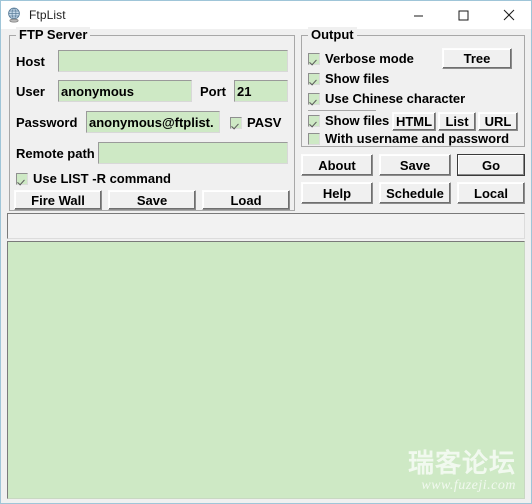 Image resolution: width=532 pixels, height=504 pixels. What do you see at coordinates (236, 123) in the screenshot?
I see `pasv-checkbox-box` at bounding box center [236, 123].